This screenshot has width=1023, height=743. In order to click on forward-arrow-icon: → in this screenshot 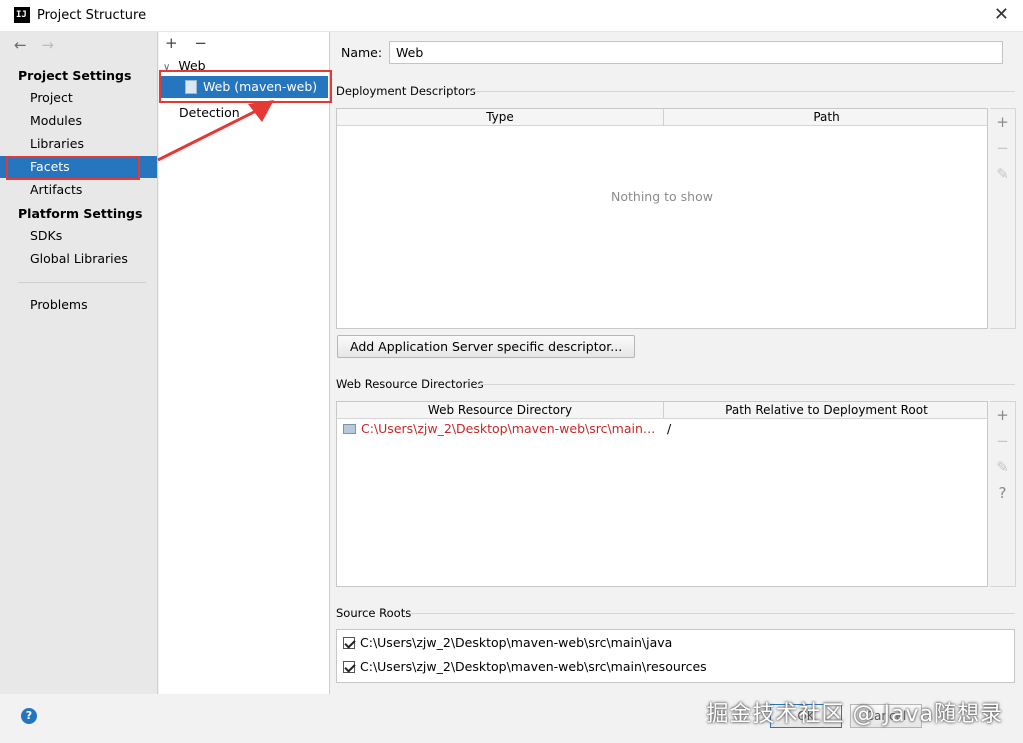, I will do `click(47, 45)`.